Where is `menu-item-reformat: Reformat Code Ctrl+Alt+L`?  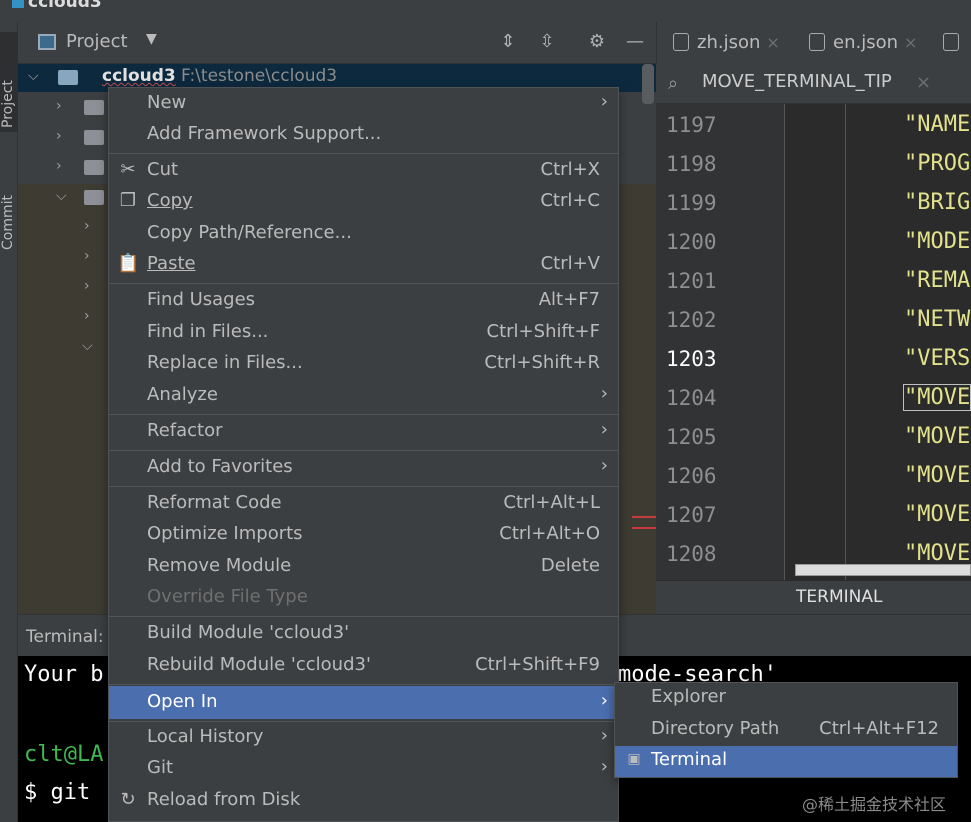 menu-item-reformat: Reformat Code Ctrl+Alt+L is located at coordinates (363, 504).